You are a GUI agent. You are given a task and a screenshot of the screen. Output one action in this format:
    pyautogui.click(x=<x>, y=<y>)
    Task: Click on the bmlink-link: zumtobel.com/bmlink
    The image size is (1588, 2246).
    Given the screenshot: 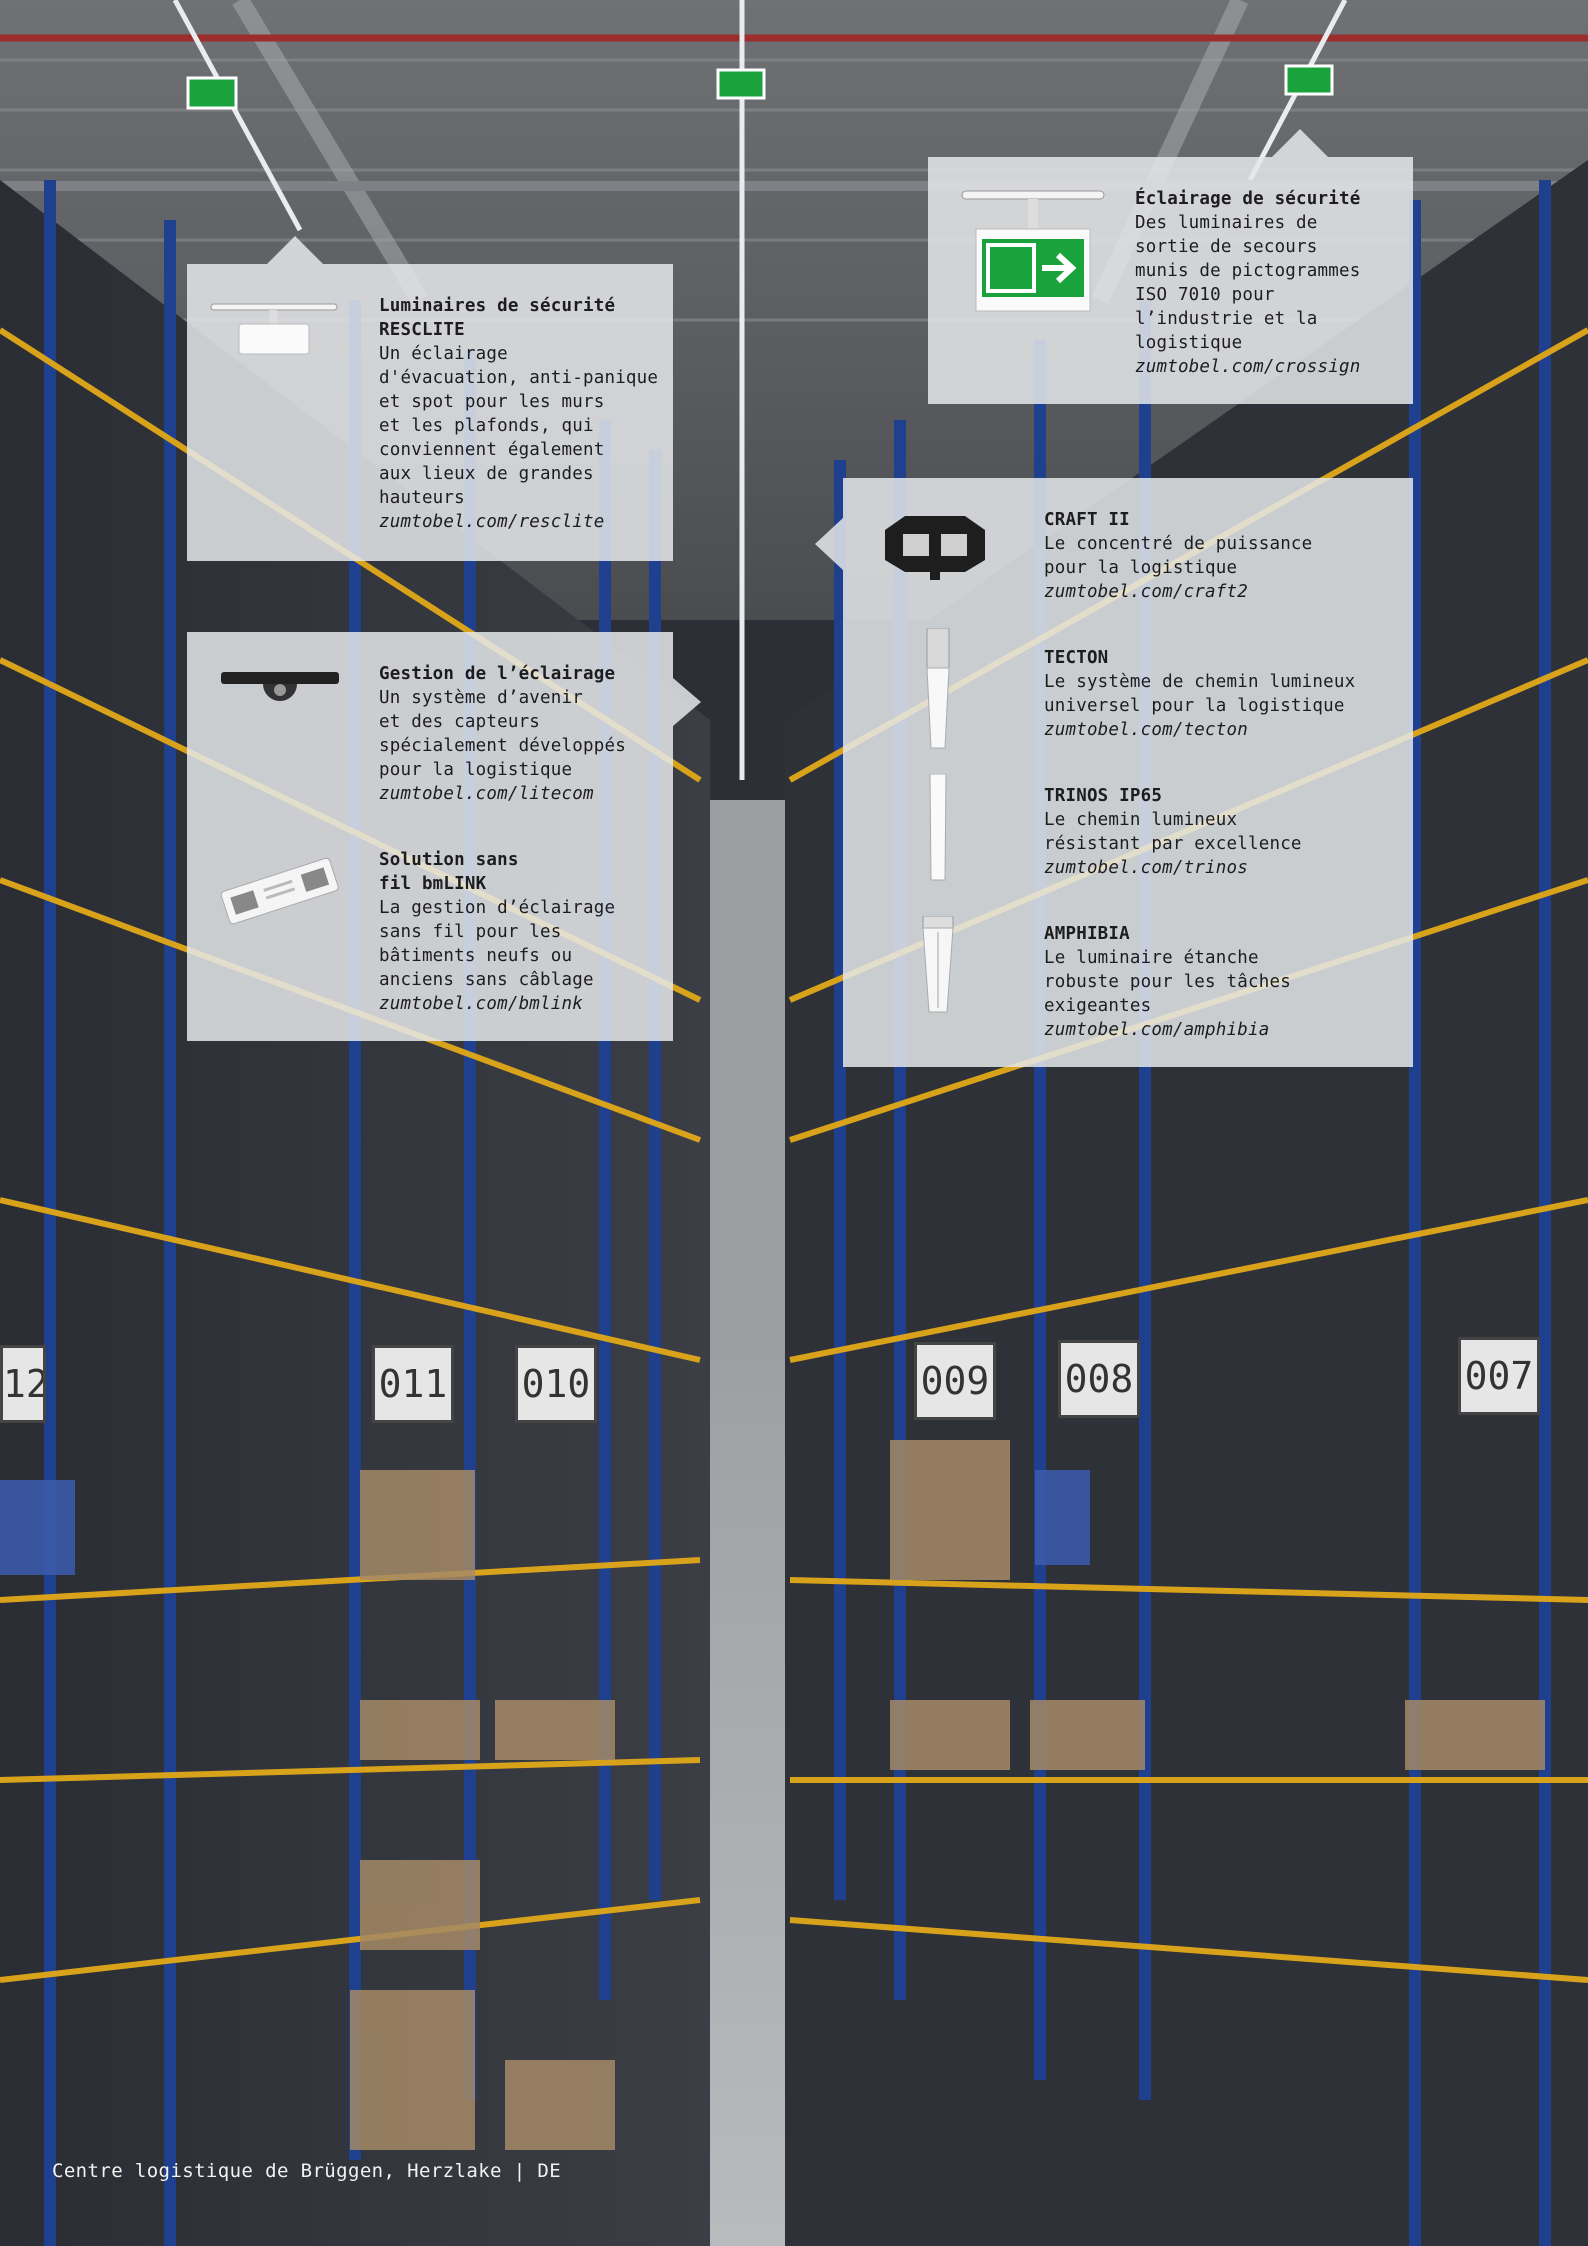 What is the action you would take?
    pyautogui.click(x=524, y=1004)
    